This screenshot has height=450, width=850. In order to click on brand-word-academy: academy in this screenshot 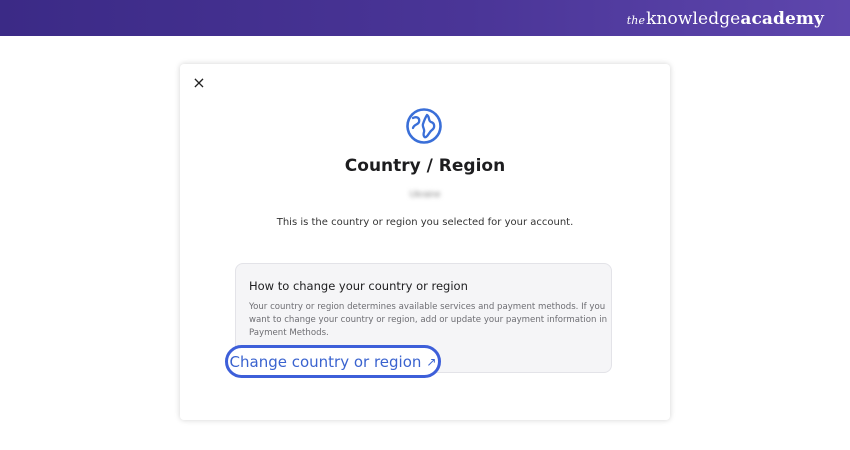, I will do `click(782, 19)`.